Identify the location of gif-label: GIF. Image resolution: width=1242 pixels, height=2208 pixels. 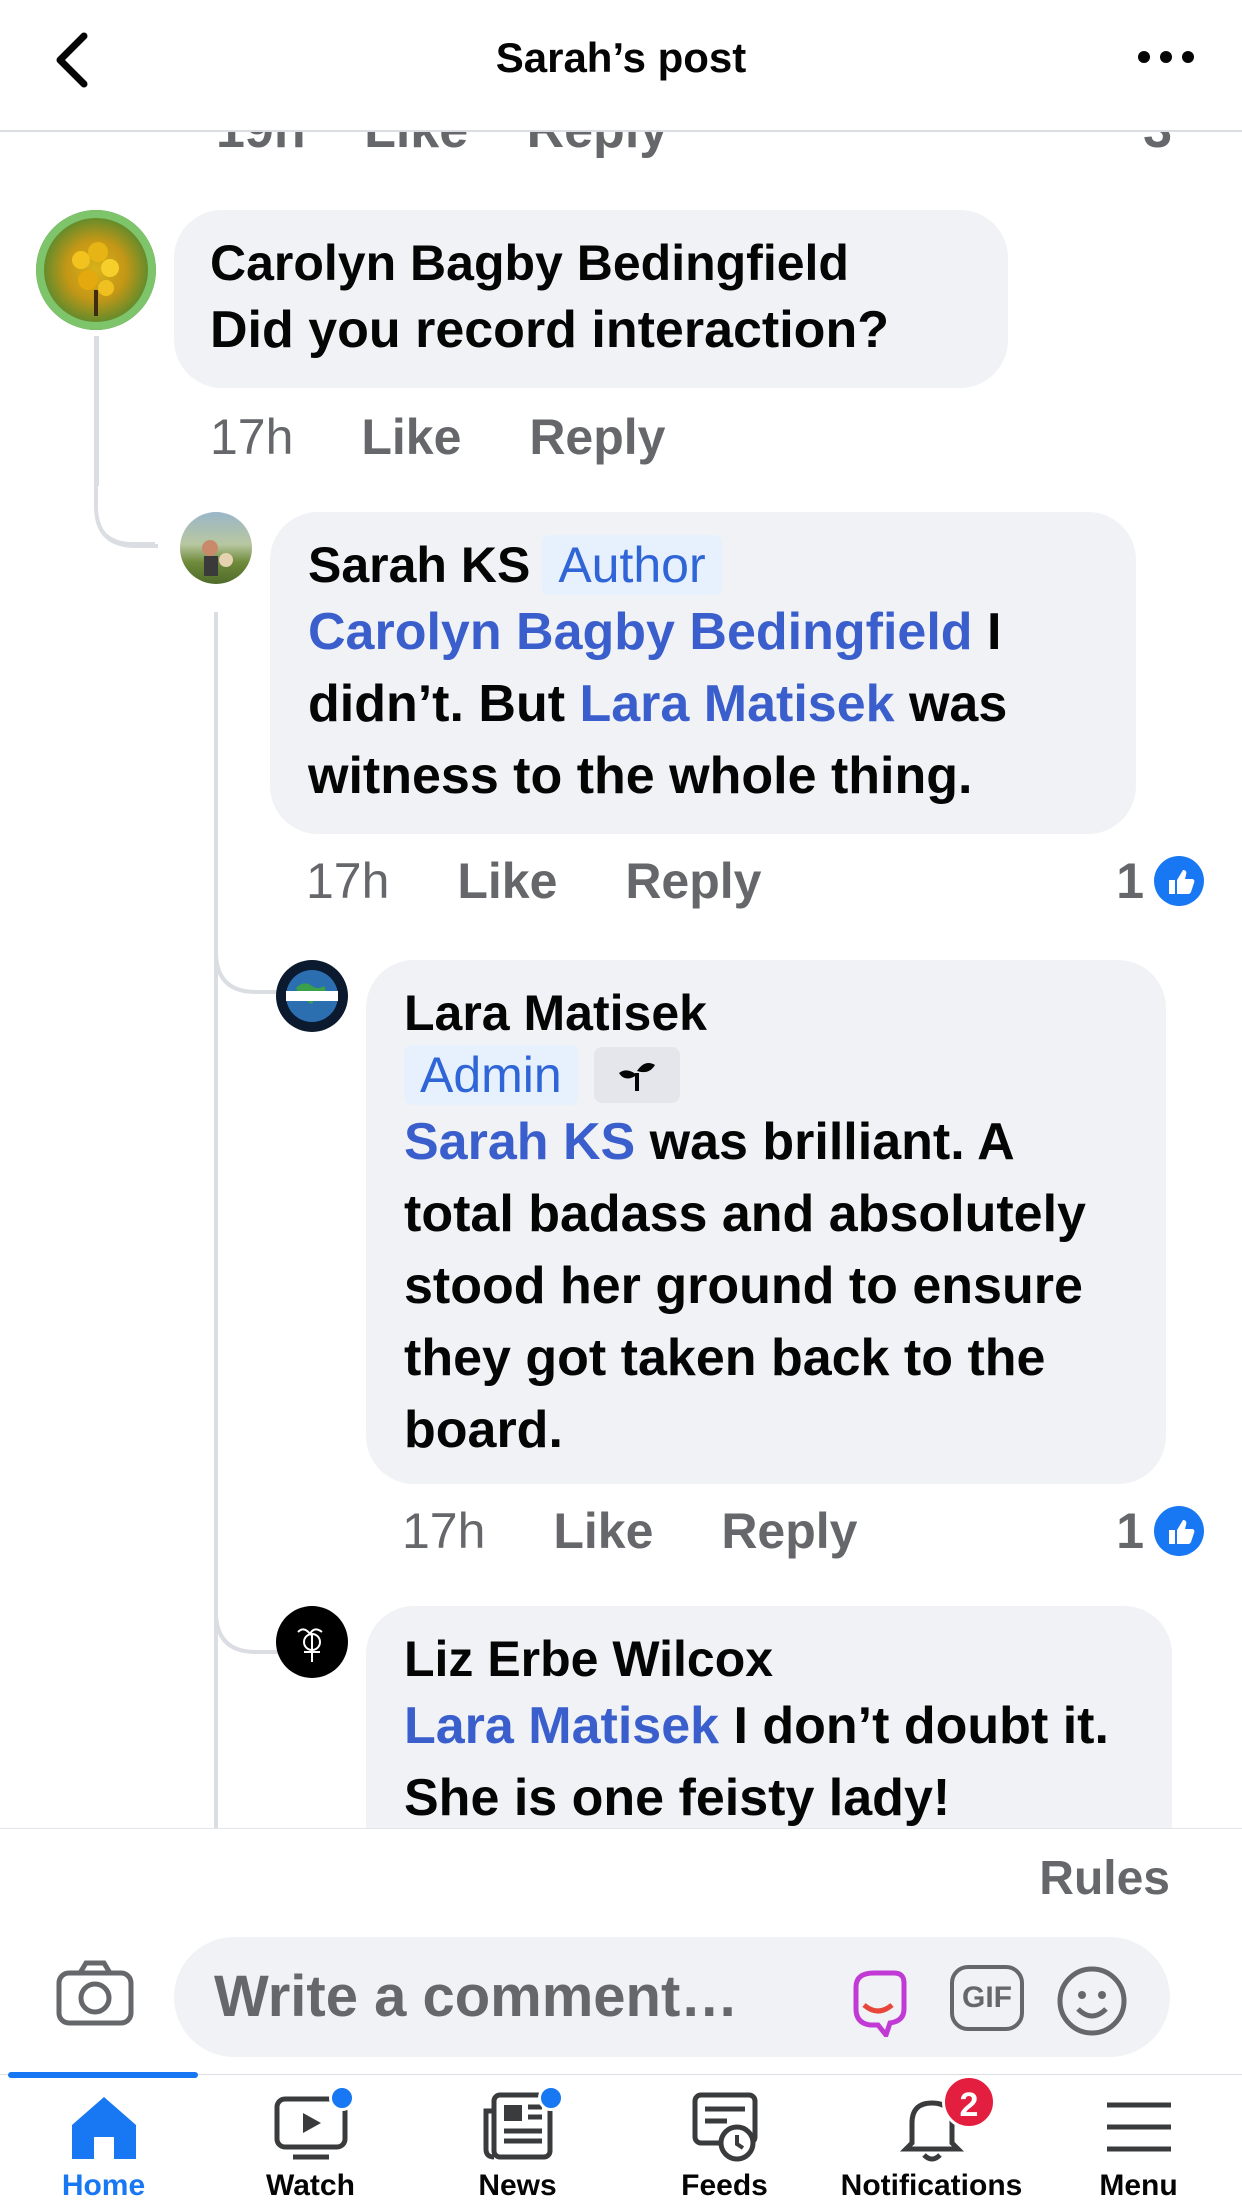
(987, 1997).